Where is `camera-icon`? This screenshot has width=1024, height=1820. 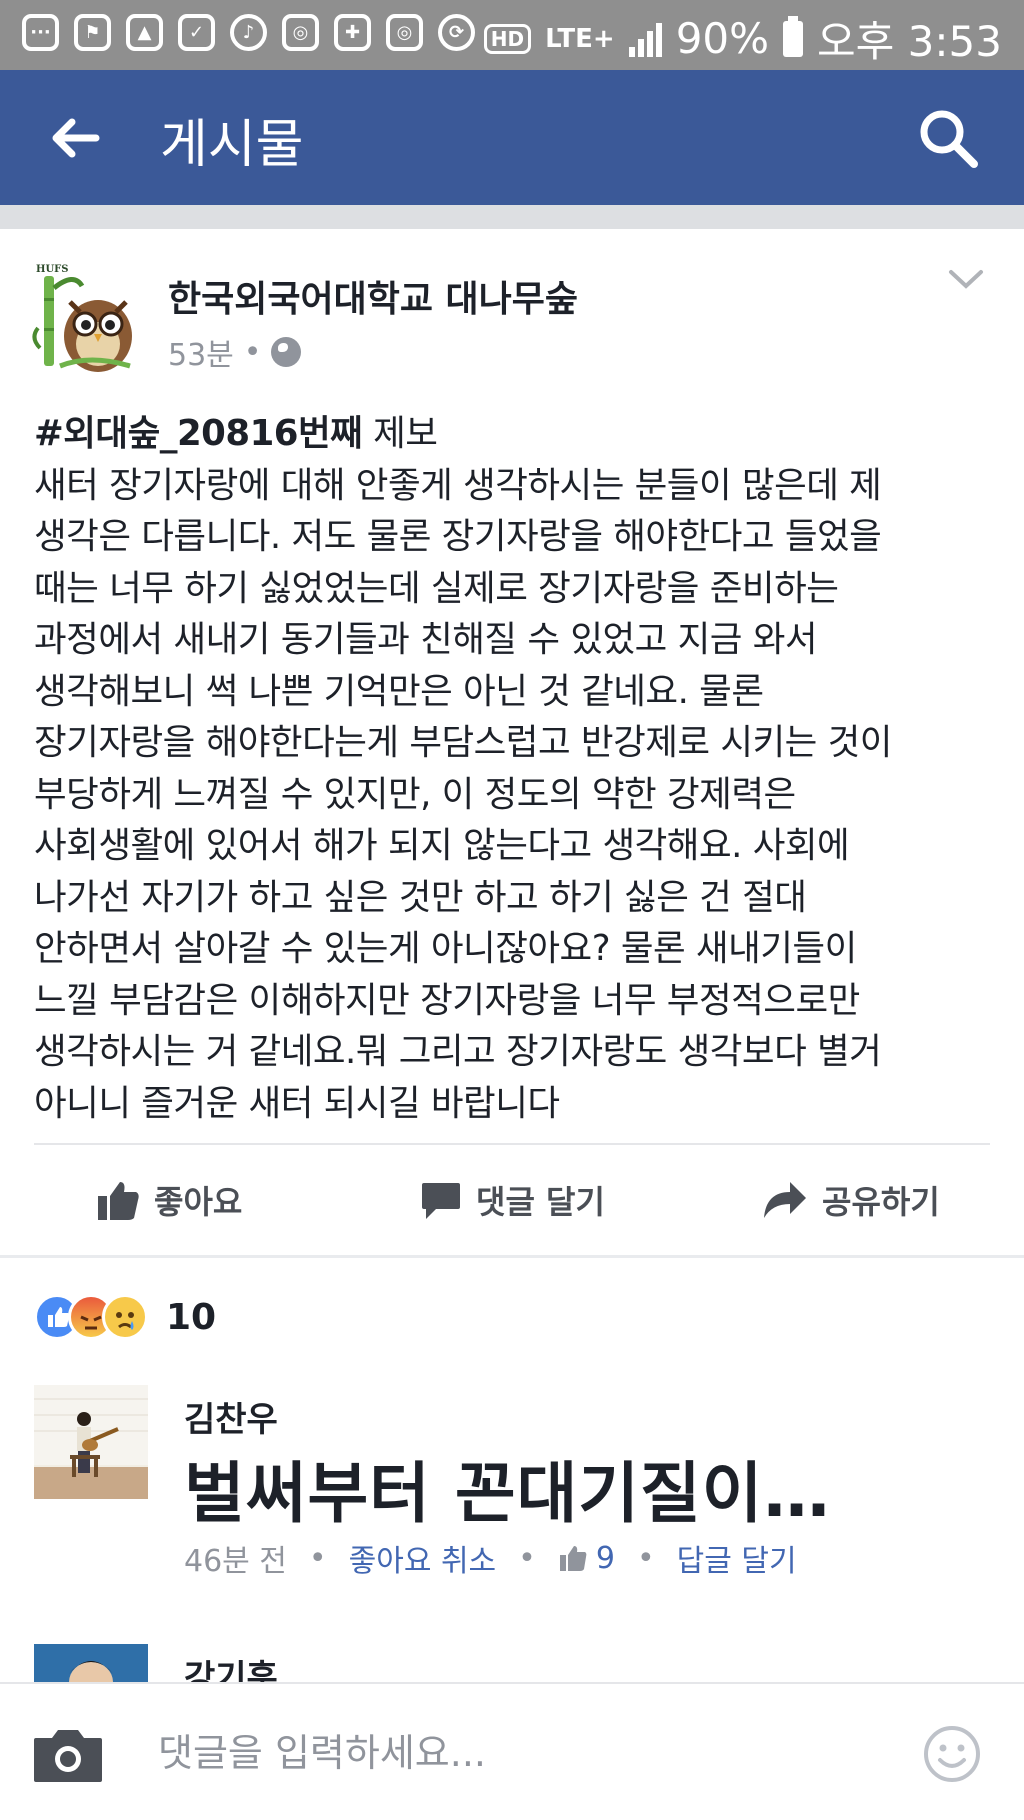 camera-icon is located at coordinates (68, 1755).